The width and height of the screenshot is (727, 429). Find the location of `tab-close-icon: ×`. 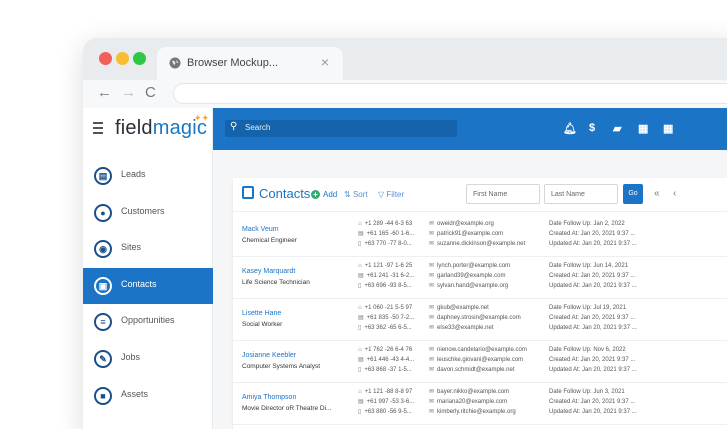

tab-close-icon: × is located at coordinates (325, 62).